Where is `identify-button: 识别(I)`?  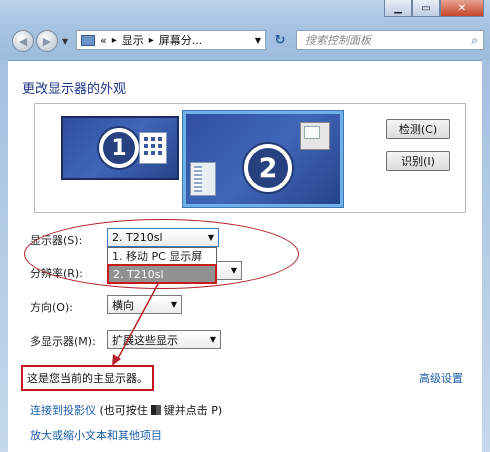 identify-button: 识别(I) is located at coordinates (418, 161).